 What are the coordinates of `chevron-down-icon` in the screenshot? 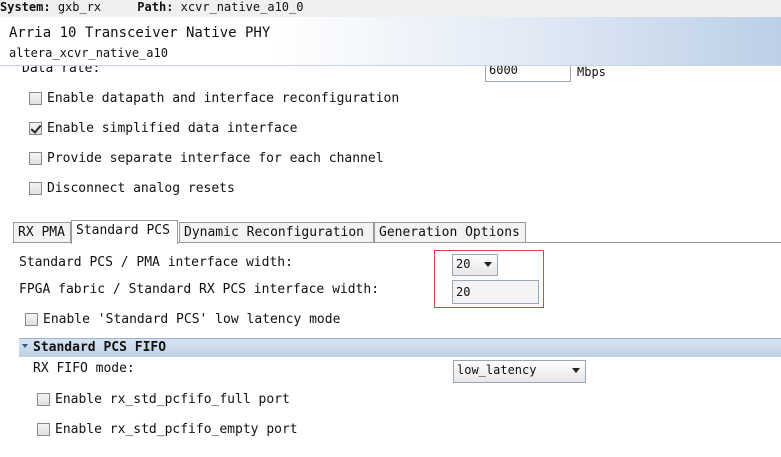 It's located at (576, 370).